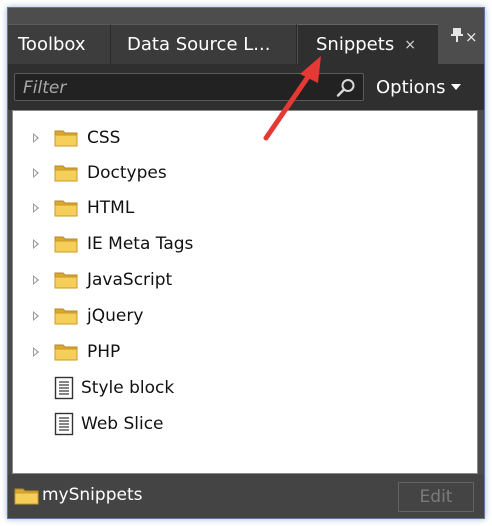 Image resolution: width=492 pixels, height=526 pixels. What do you see at coordinates (130, 280) in the screenshot?
I see `tree-item-label: JavaScript` at bounding box center [130, 280].